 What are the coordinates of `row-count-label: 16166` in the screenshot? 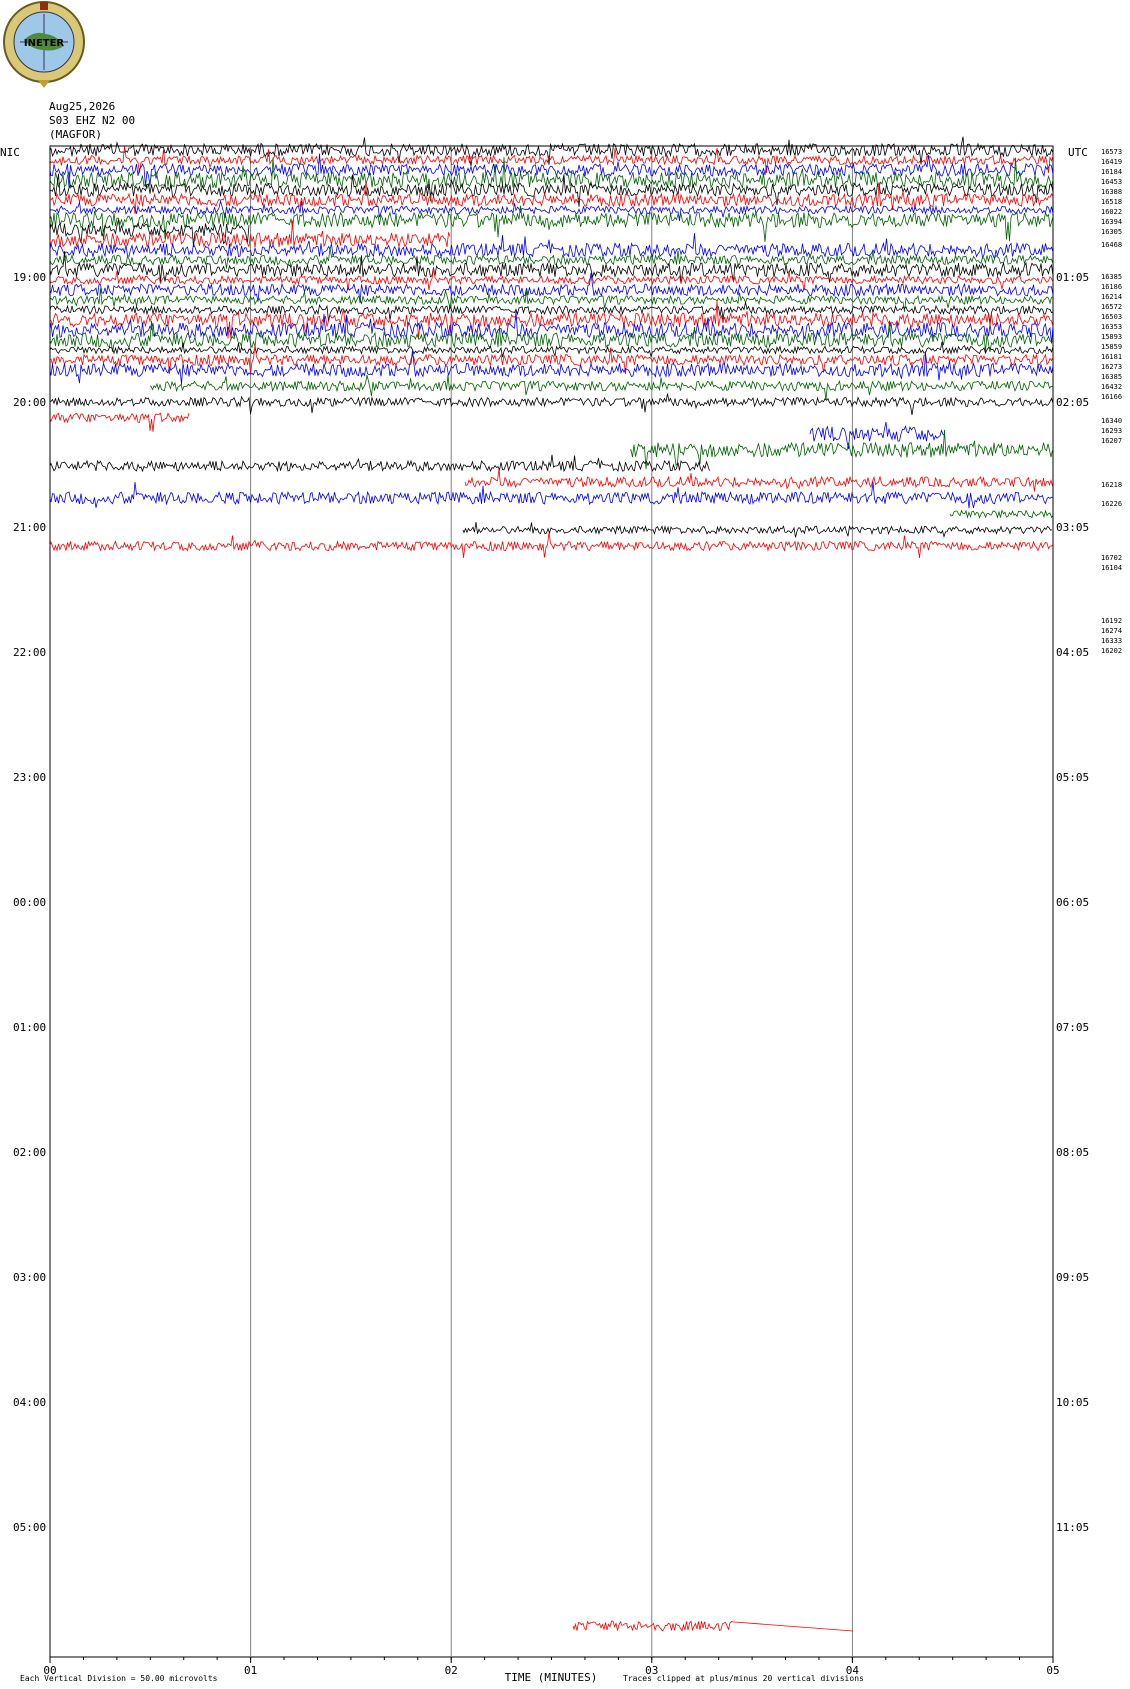 It's located at (1111, 397).